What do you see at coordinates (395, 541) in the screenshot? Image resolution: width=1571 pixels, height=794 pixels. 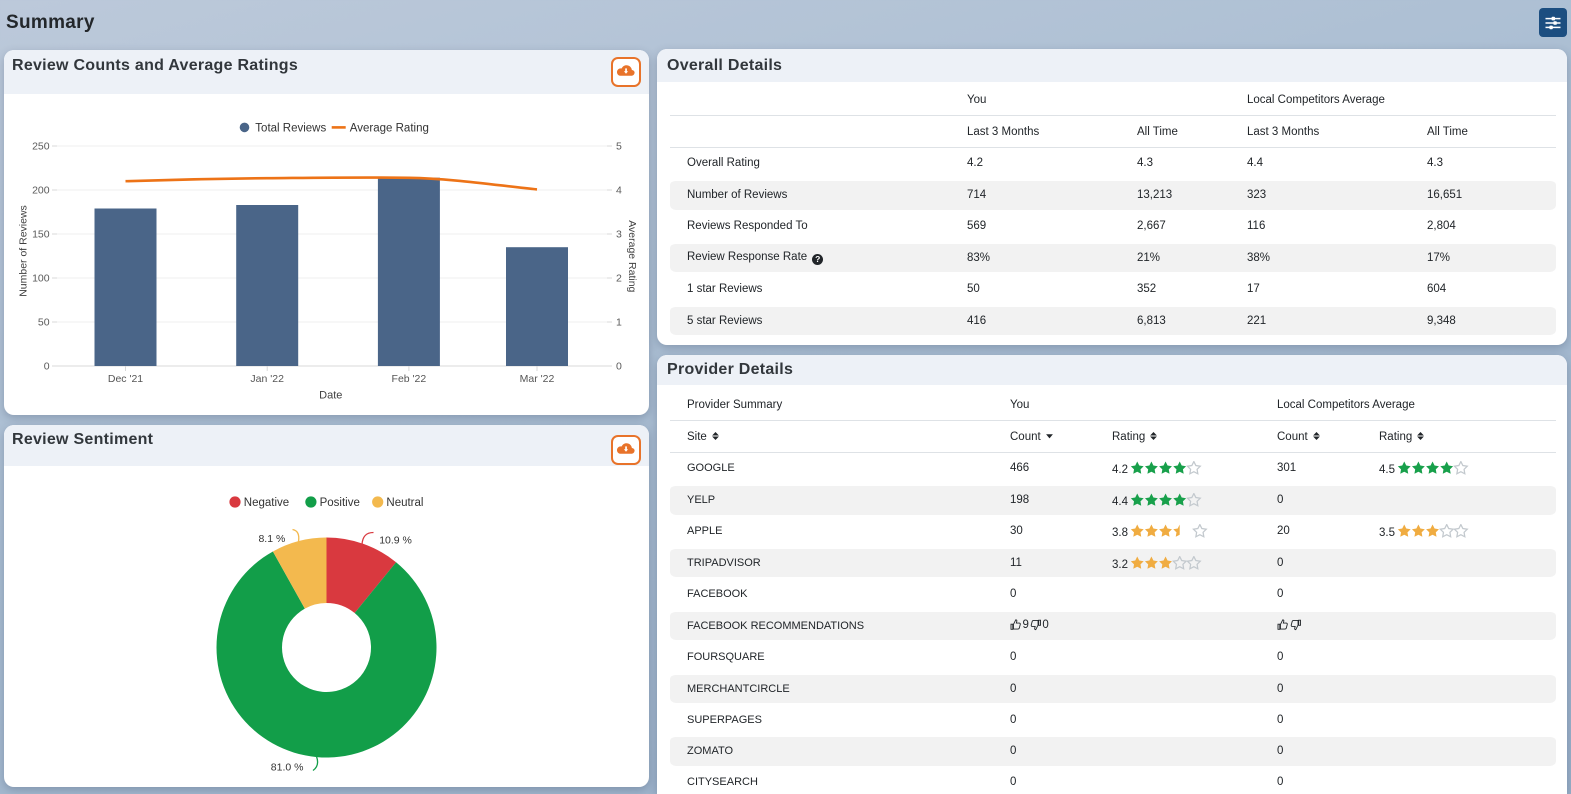 I see `svg-text: 10.9 %` at bounding box center [395, 541].